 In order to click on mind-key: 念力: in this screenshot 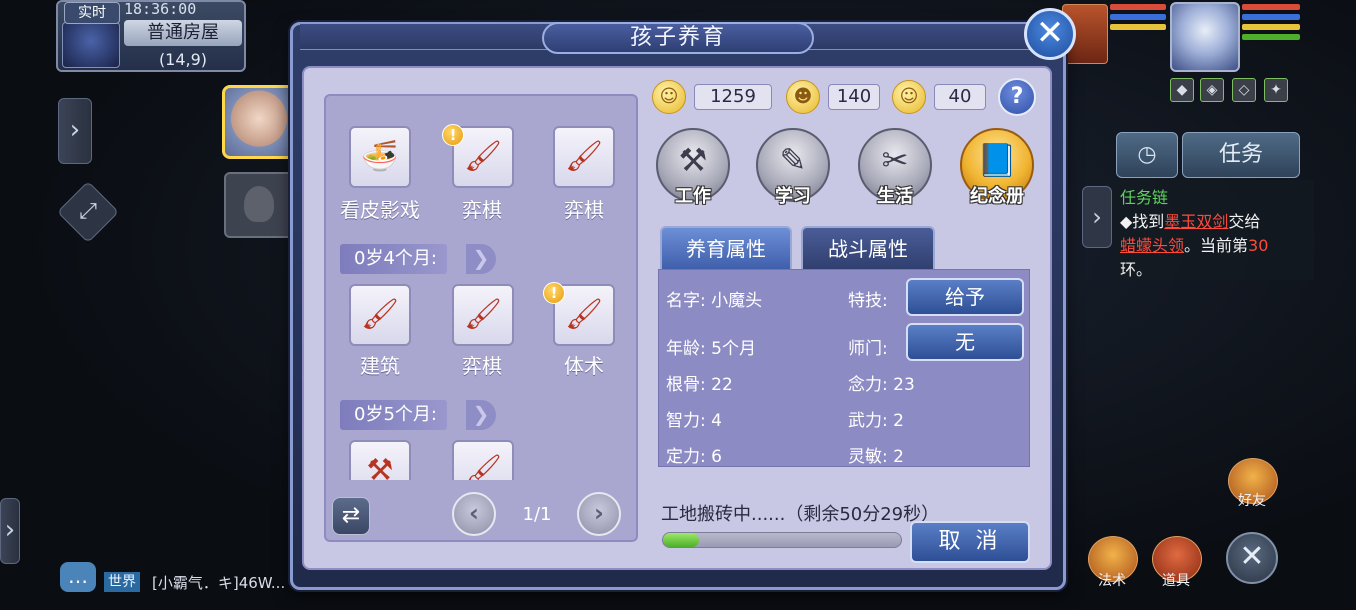, I will do `click(868, 385)`.